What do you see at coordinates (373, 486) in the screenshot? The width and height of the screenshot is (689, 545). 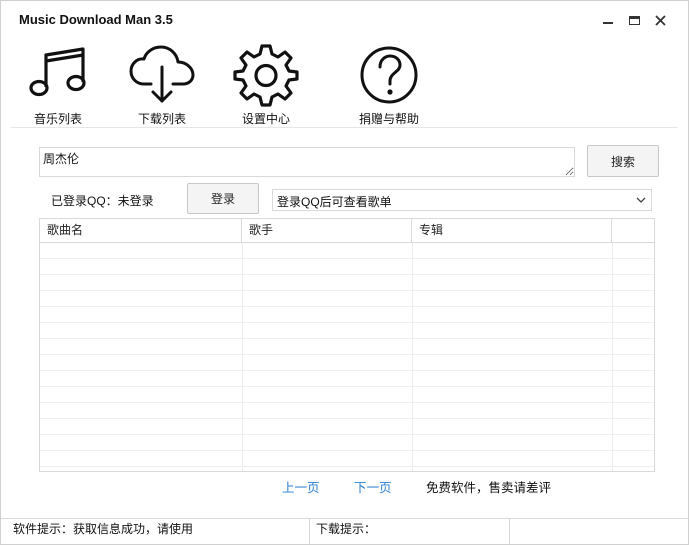 I see `next-page-link: 下一页` at bounding box center [373, 486].